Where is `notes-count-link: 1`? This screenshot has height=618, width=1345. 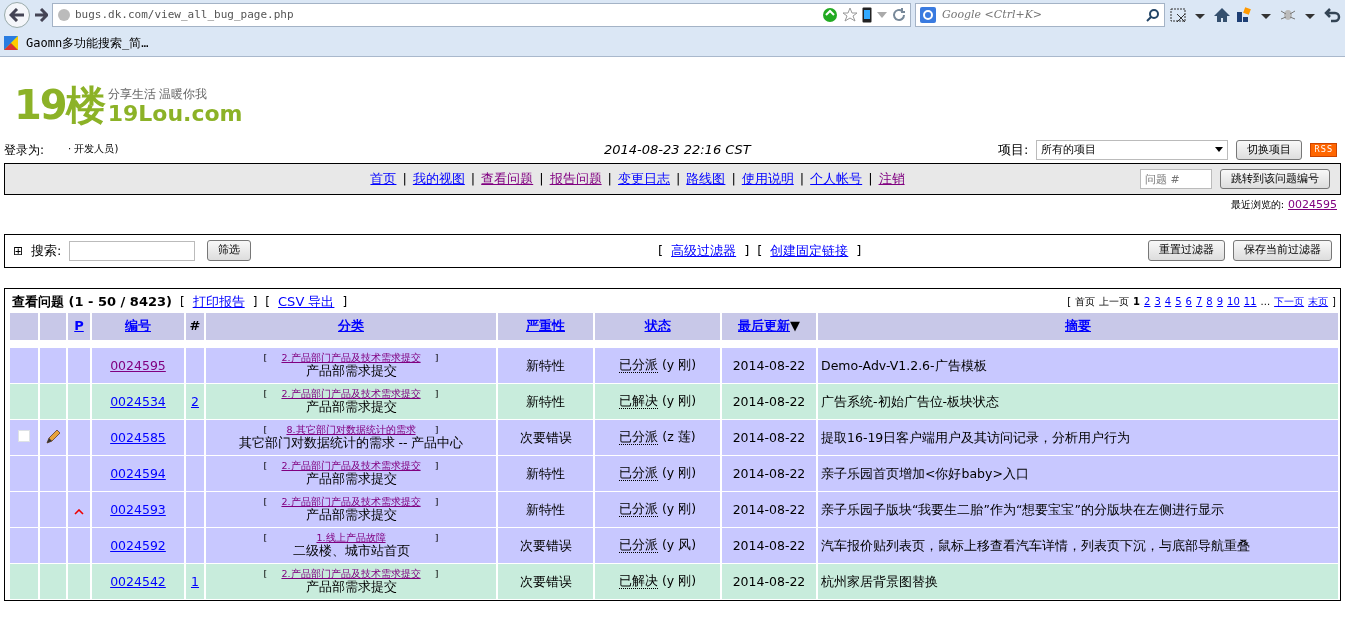 notes-count-link: 1 is located at coordinates (195, 581).